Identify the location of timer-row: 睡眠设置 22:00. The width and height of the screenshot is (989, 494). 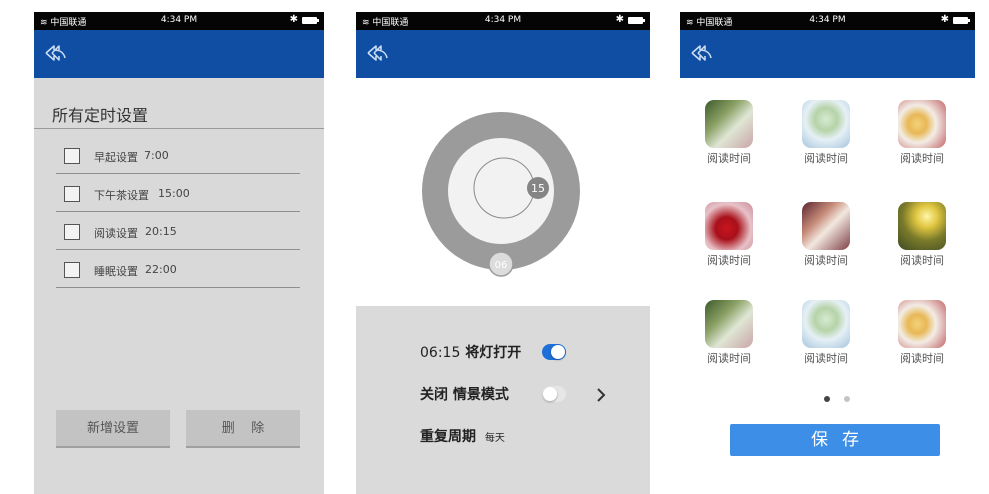
(178, 269).